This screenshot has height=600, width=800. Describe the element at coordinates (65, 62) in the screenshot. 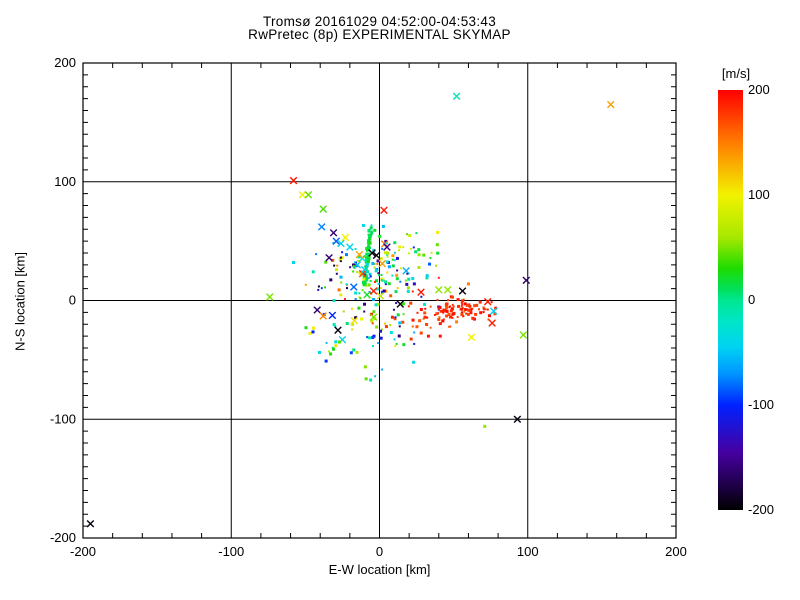

I see `y-tick-label: 200` at that location.